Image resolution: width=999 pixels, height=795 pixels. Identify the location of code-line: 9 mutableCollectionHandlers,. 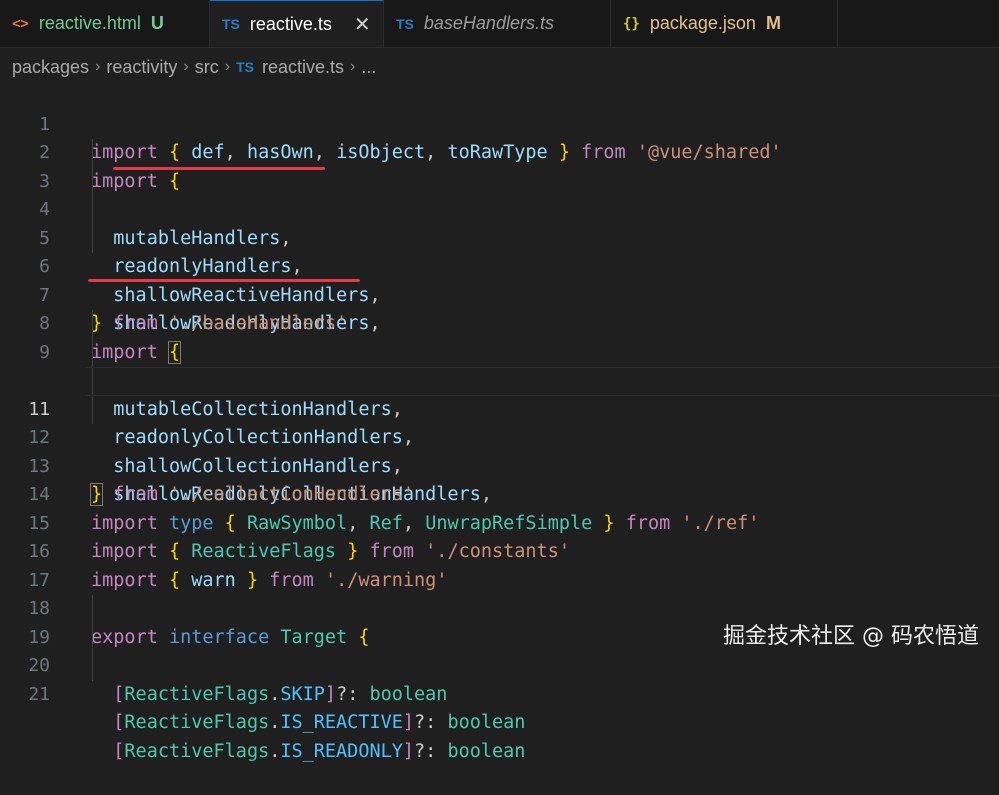
(499, 365).